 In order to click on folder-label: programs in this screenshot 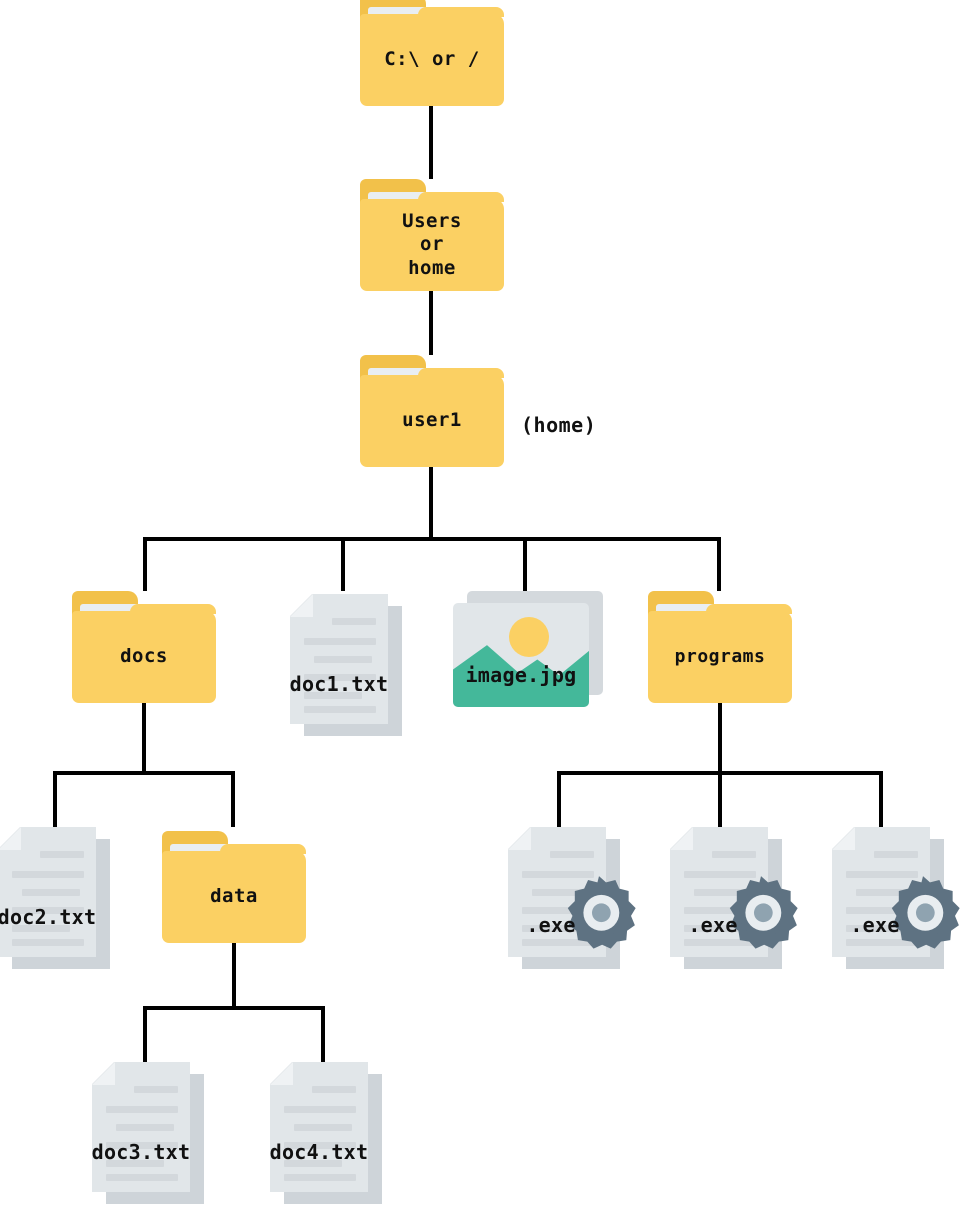, I will do `click(720, 657)`.